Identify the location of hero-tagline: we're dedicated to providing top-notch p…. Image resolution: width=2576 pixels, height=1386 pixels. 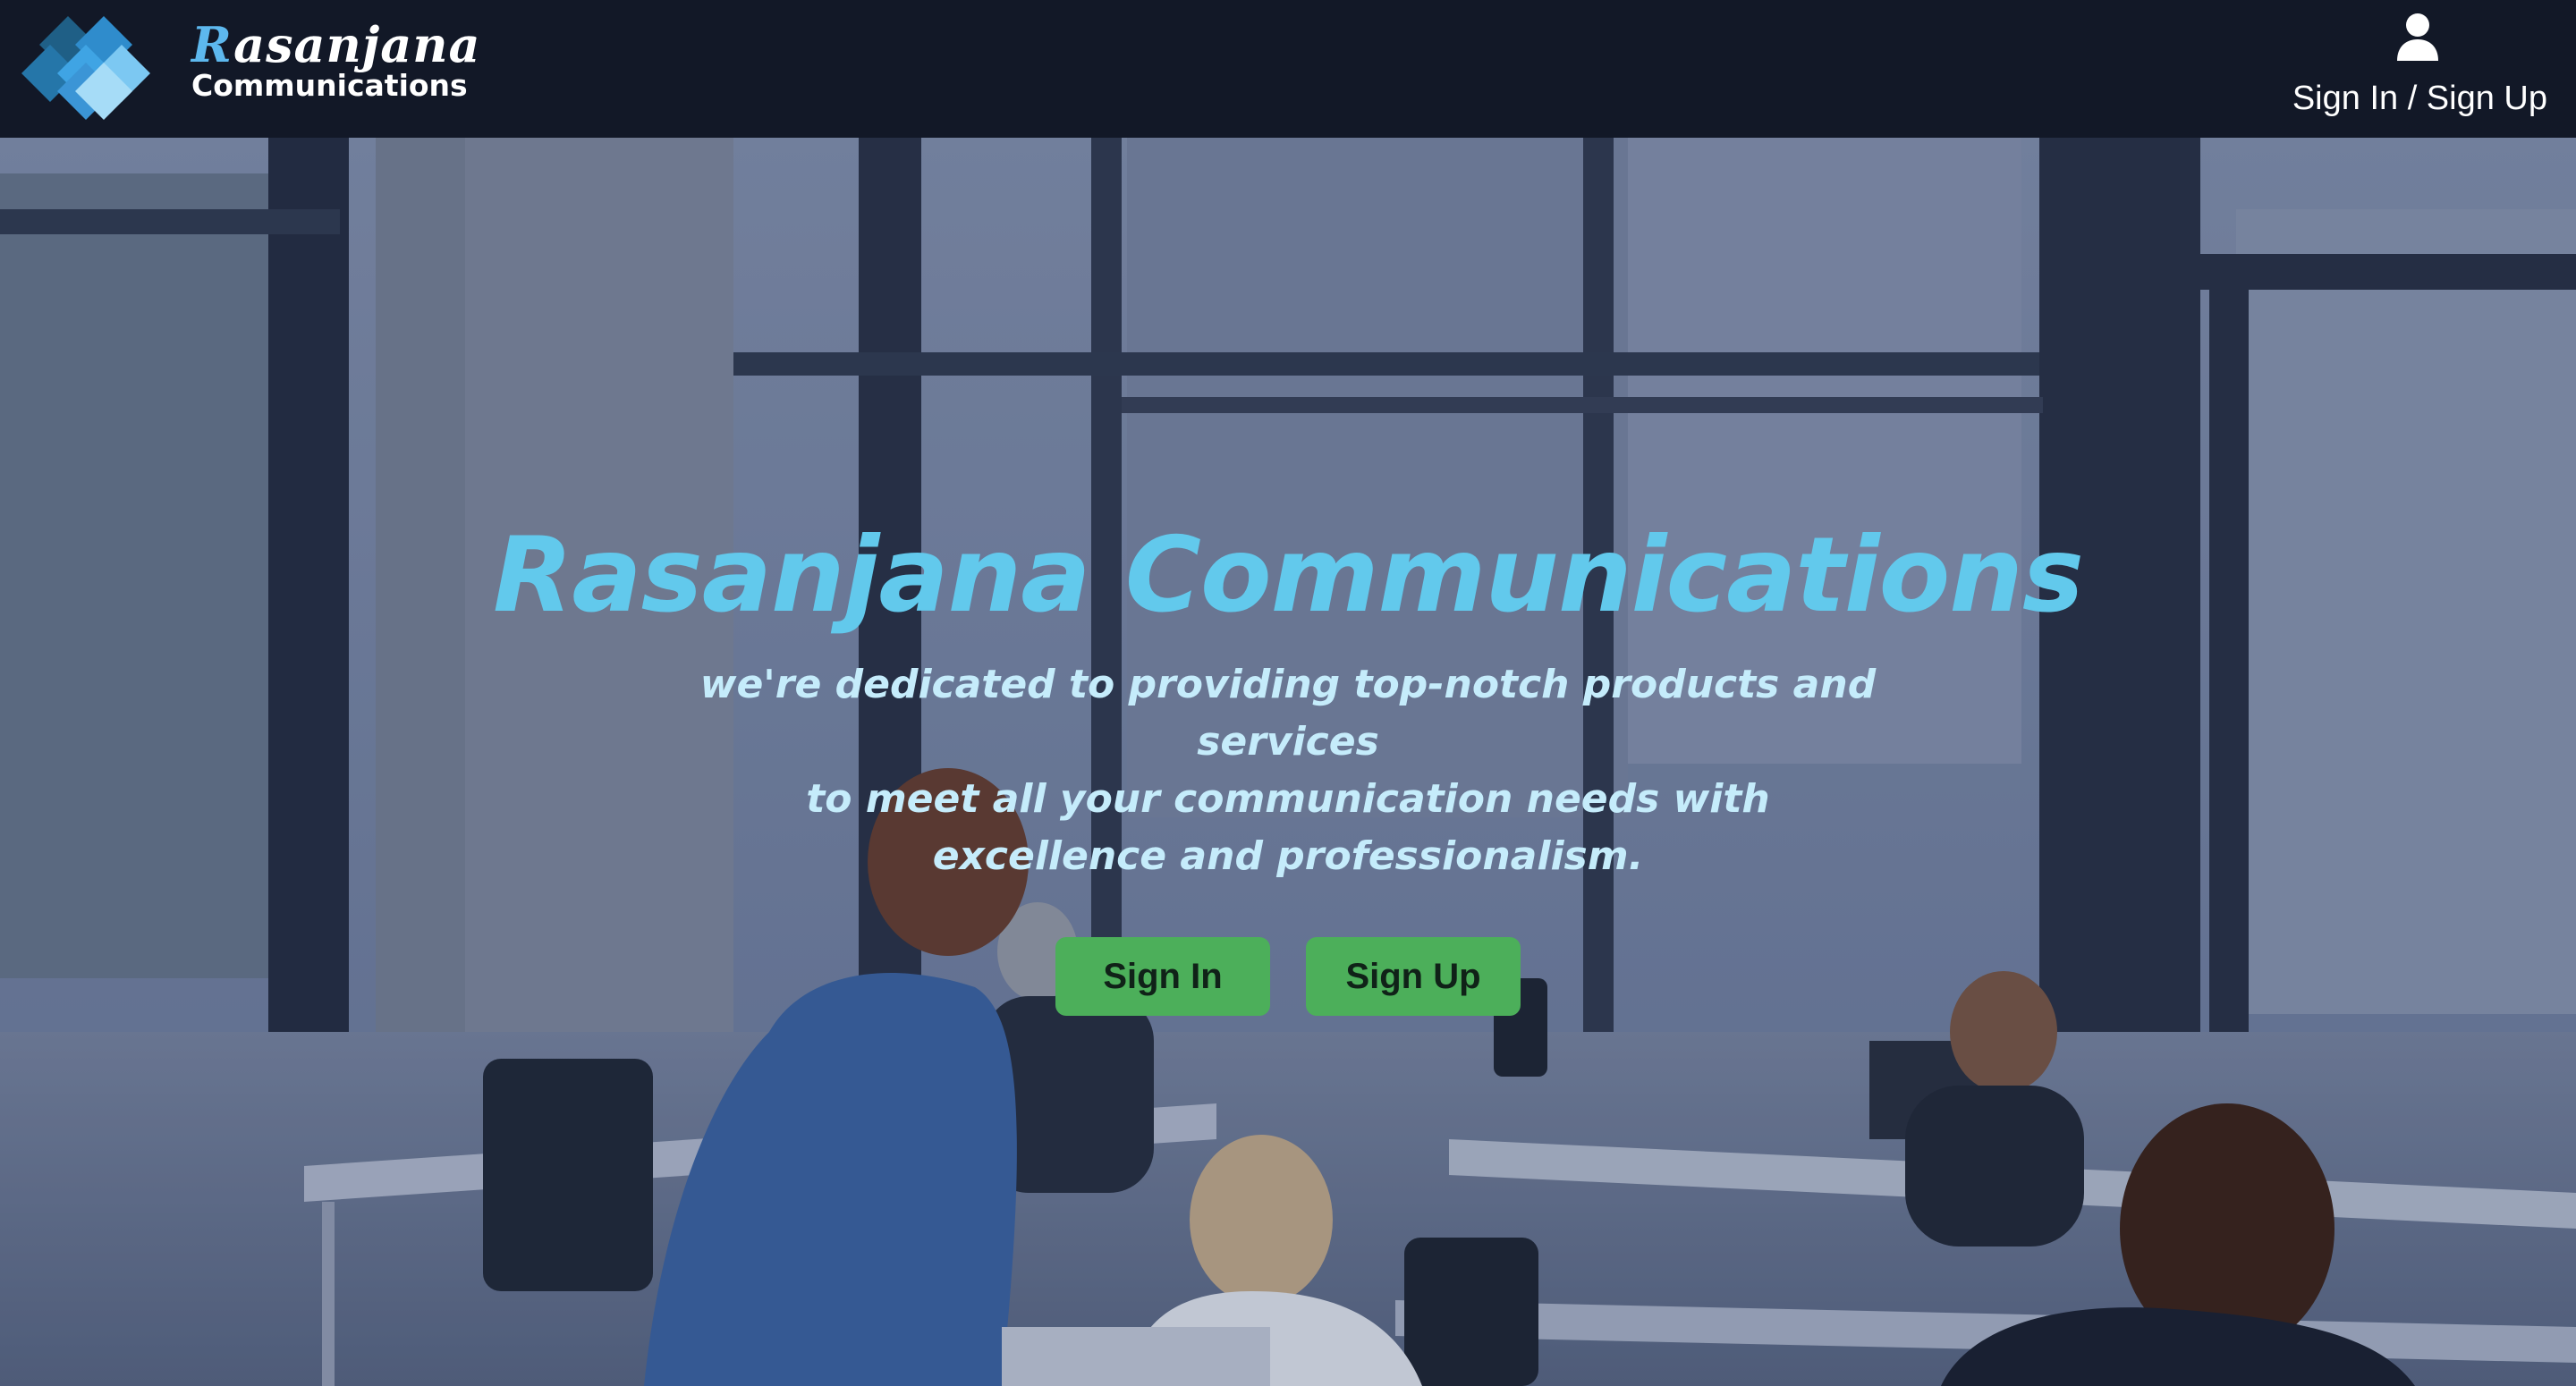
(1288, 770).